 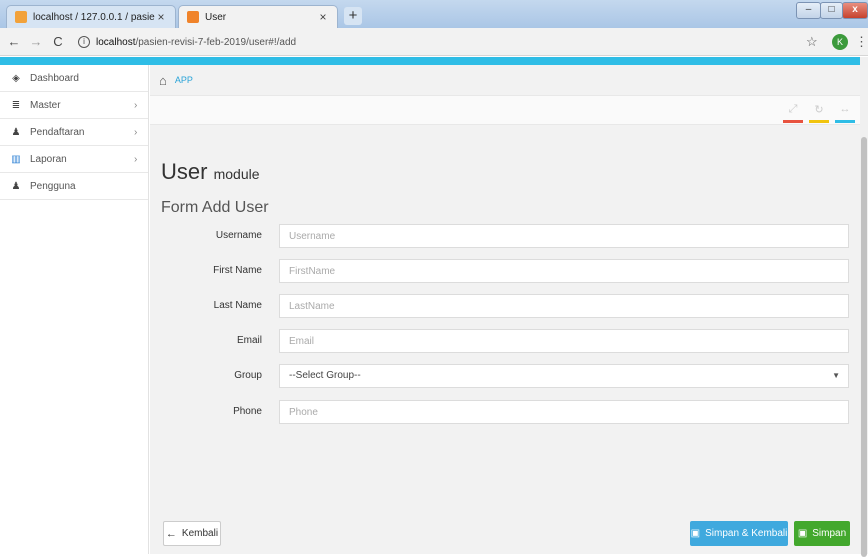 What do you see at coordinates (855, 10) in the screenshot?
I see `close-window-button: x` at bounding box center [855, 10].